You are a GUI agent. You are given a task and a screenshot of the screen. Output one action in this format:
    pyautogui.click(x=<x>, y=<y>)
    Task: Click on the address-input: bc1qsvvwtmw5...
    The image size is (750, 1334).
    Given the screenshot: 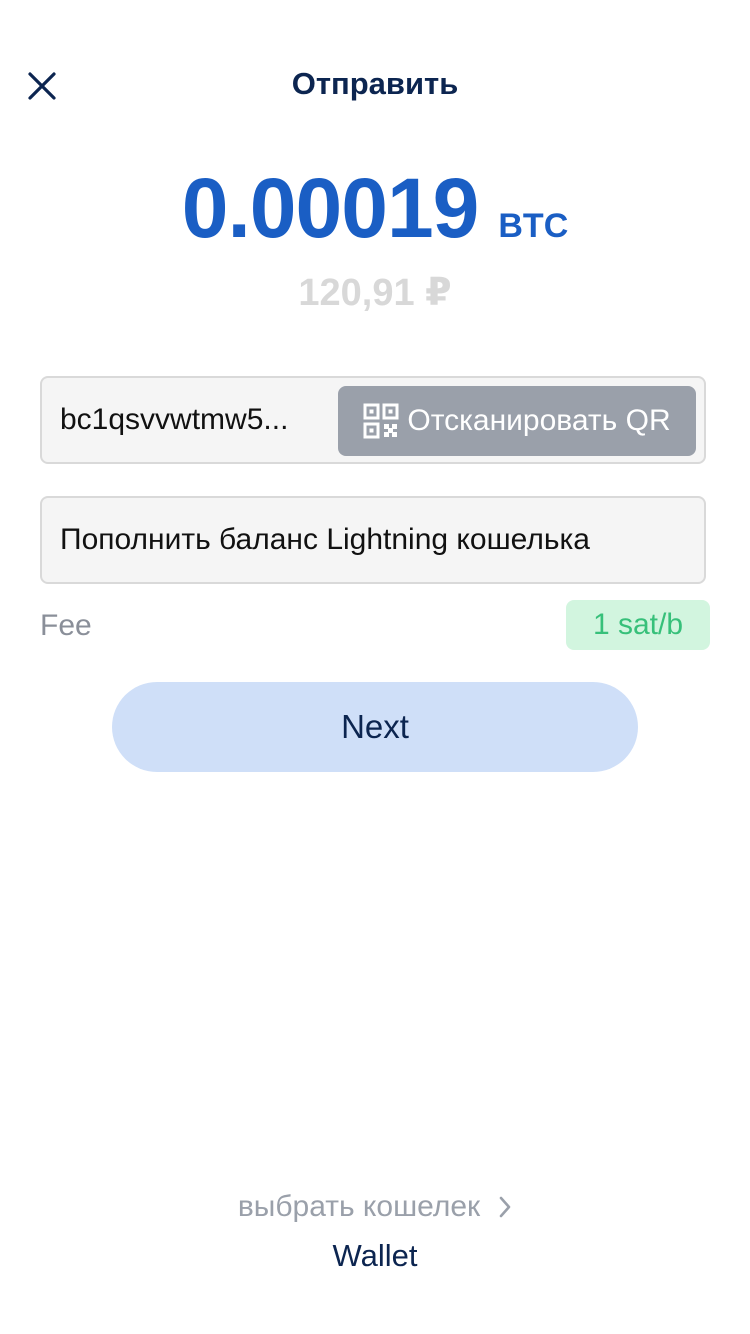 What is the action you would take?
    pyautogui.click(x=191, y=420)
    